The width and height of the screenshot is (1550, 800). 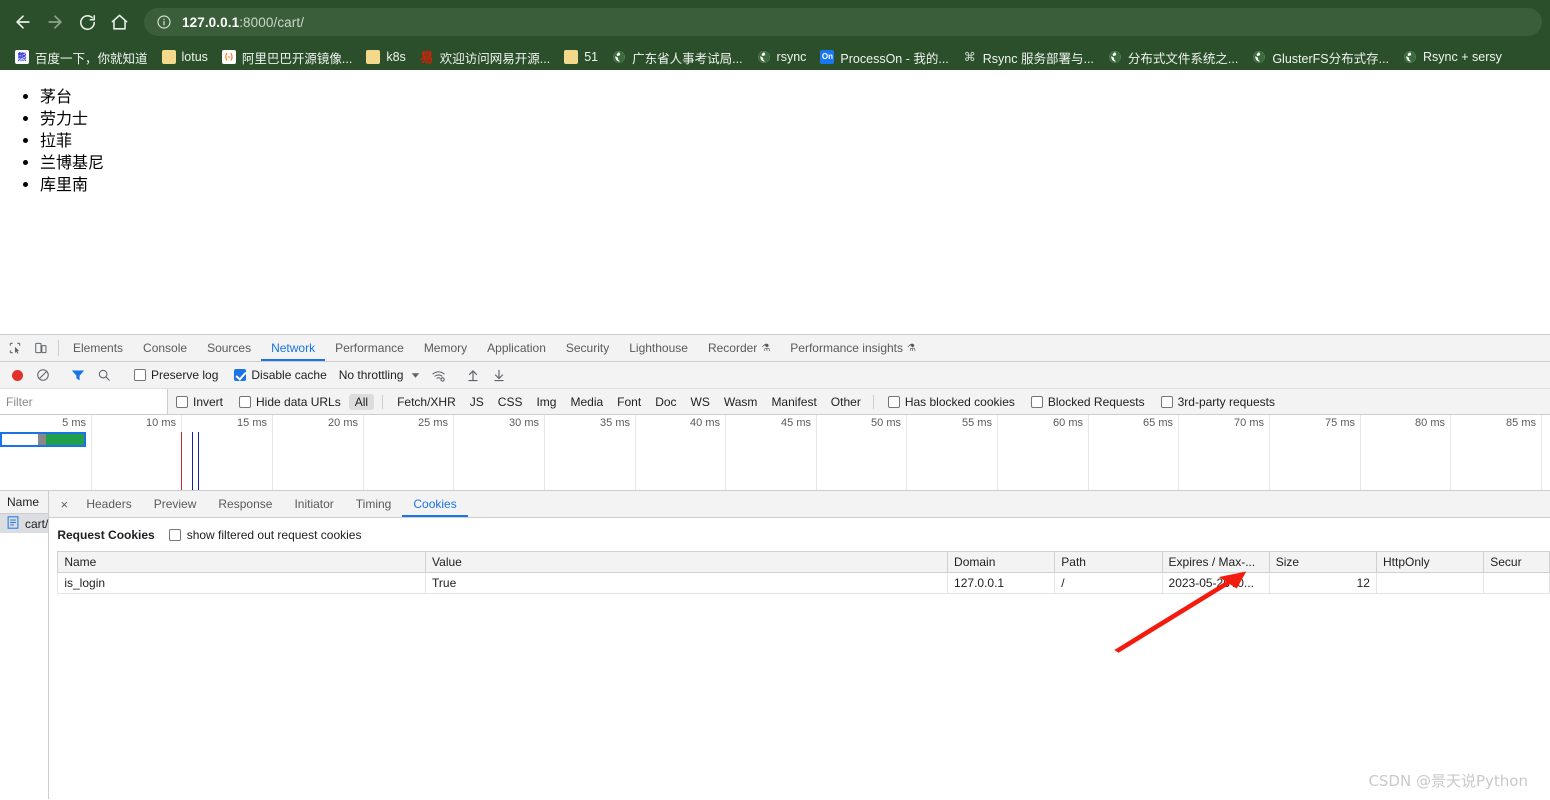 What do you see at coordinates (959, 401) in the screenshot?
I see `has-blocked-cookies-label: Has blocked cookies` at bounding box center [959, 401].